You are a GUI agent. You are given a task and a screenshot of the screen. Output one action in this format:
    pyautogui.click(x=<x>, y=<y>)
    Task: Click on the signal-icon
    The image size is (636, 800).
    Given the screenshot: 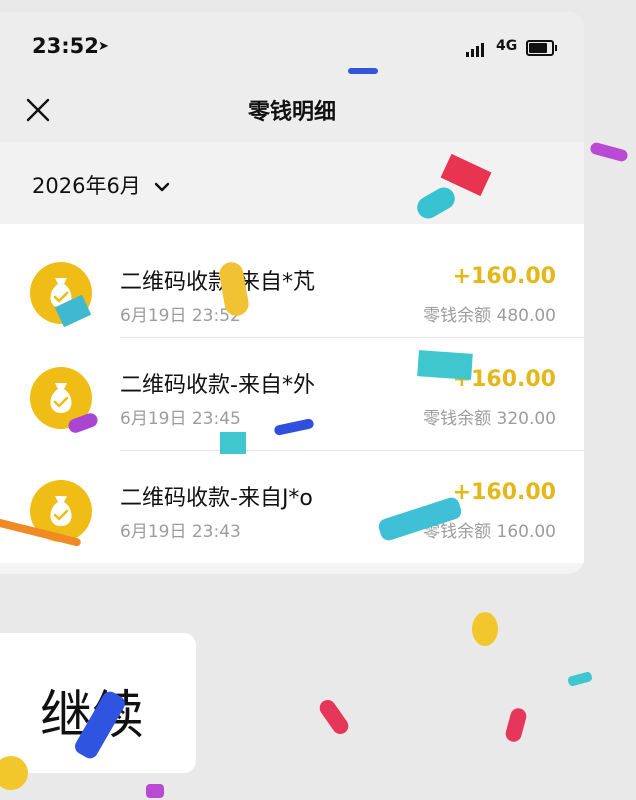 What is the action you would take?
    pyautogui.click(x=476, y=47)
    